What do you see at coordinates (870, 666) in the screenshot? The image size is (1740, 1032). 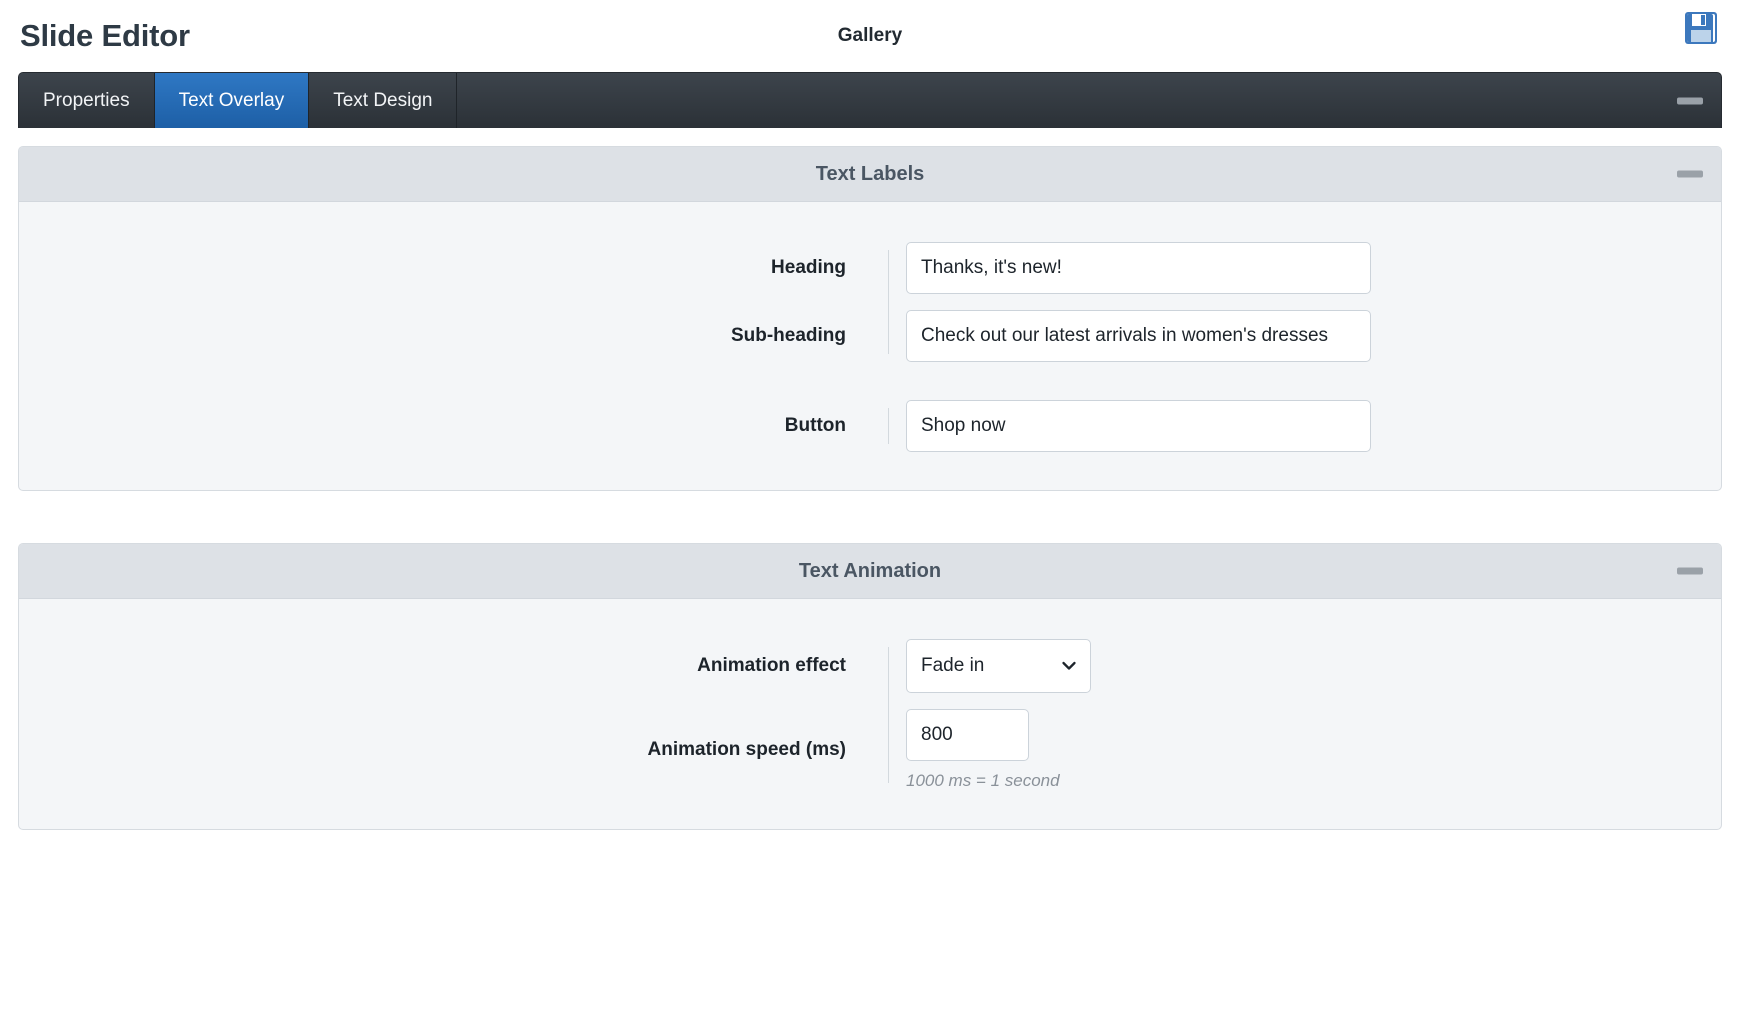 I see `field-row-animation-effect: Animation effect Fade in` at bounding box center [870, 666].